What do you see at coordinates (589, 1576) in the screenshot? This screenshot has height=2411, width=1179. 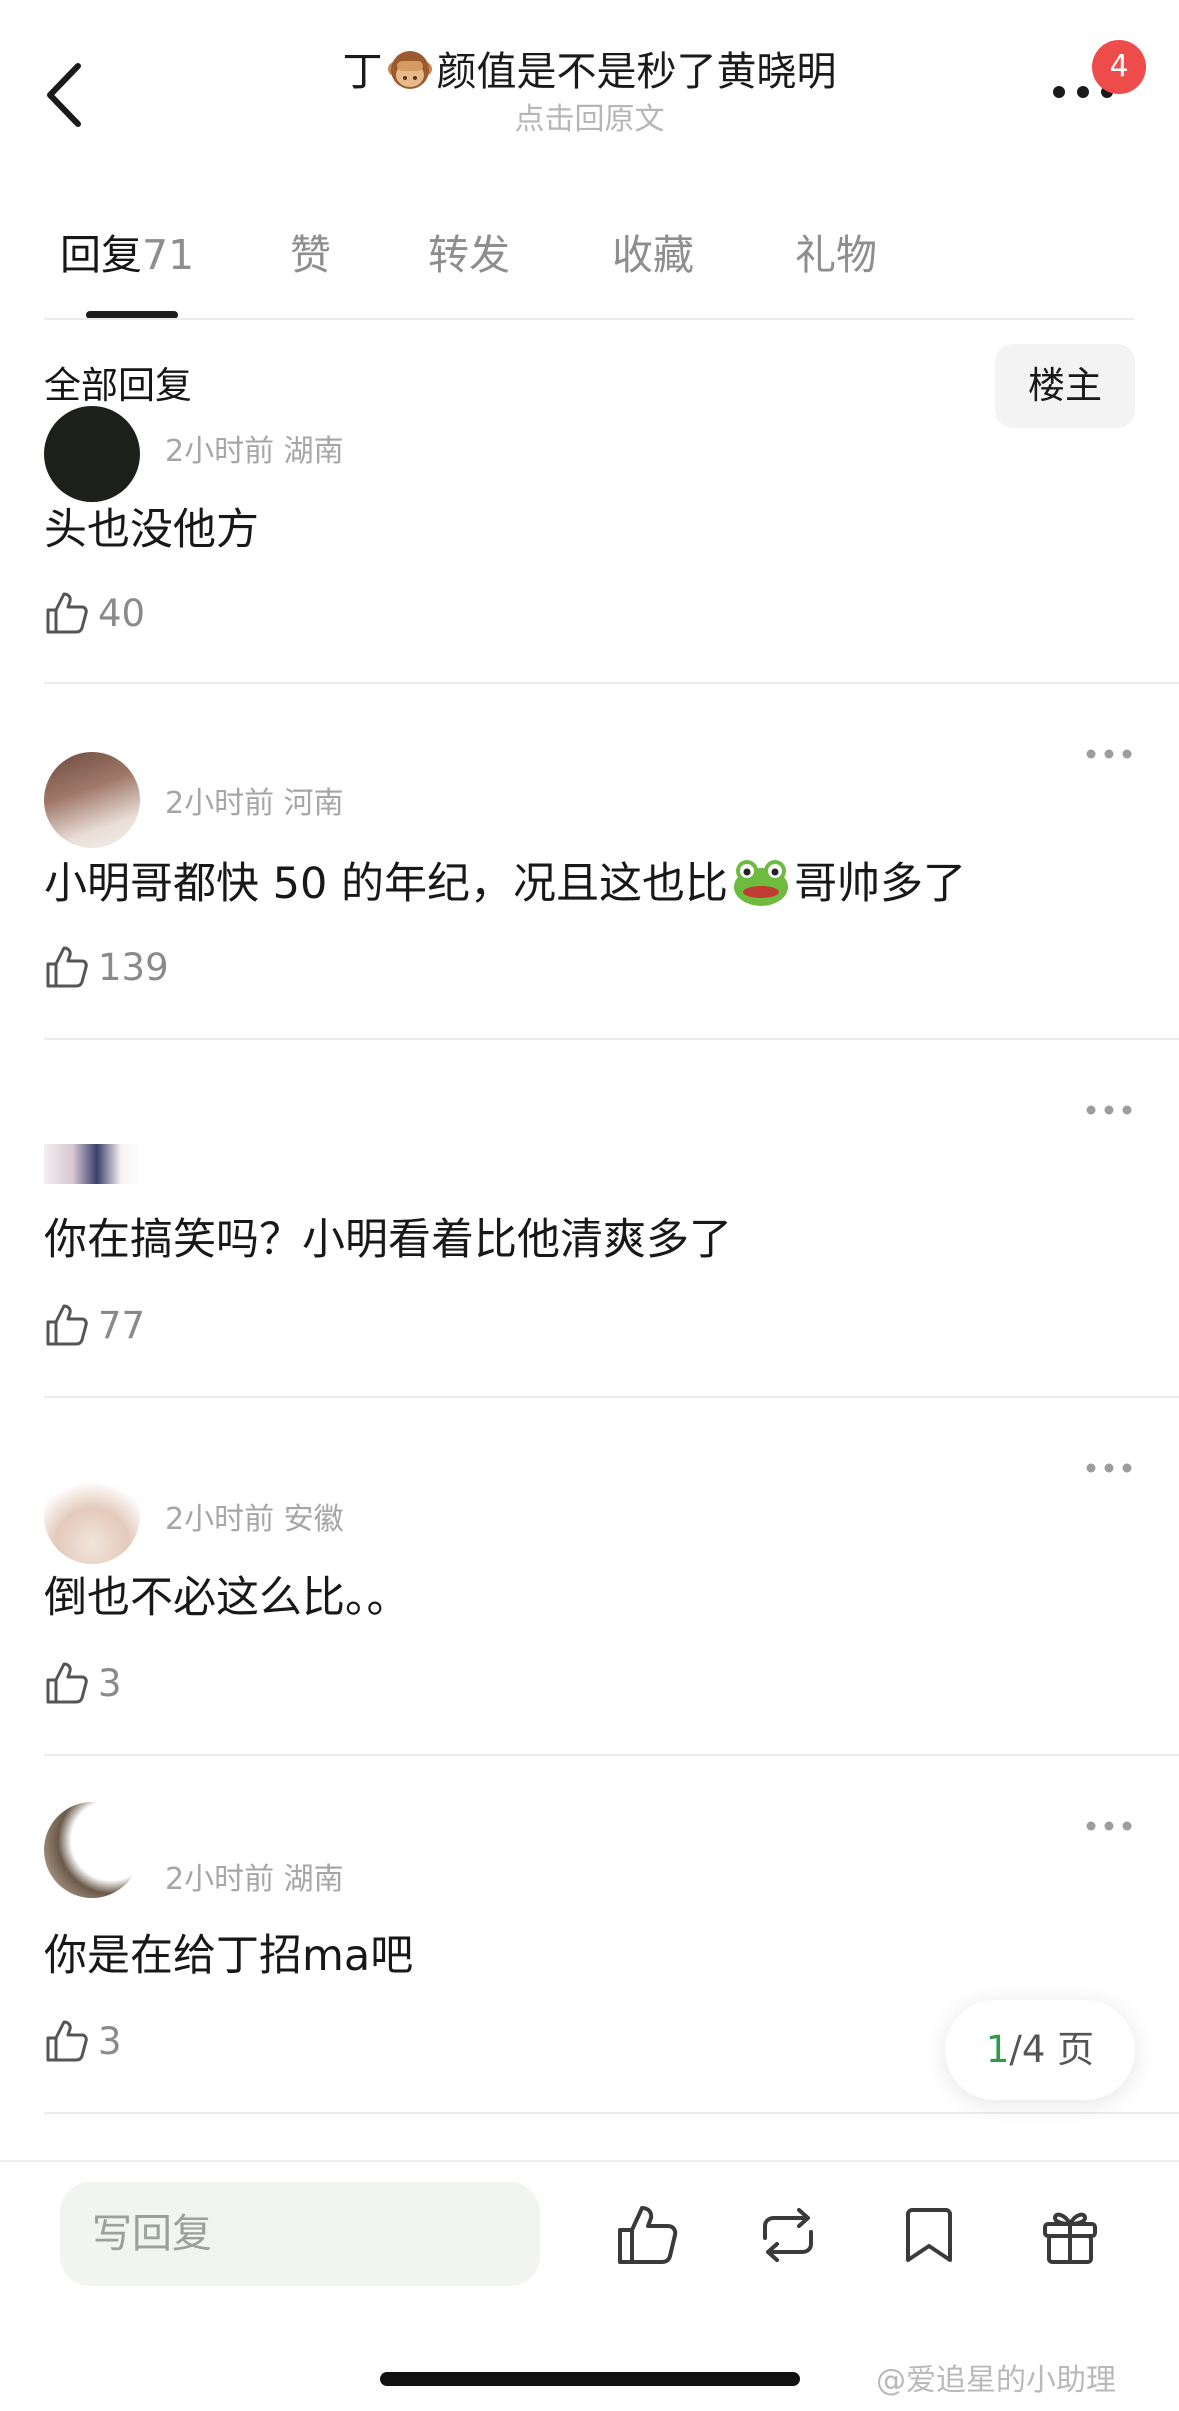 I see `comment-item: 2小时前 安徽 倒也不必这么比。。 3` at bounding box center [589, 1576].